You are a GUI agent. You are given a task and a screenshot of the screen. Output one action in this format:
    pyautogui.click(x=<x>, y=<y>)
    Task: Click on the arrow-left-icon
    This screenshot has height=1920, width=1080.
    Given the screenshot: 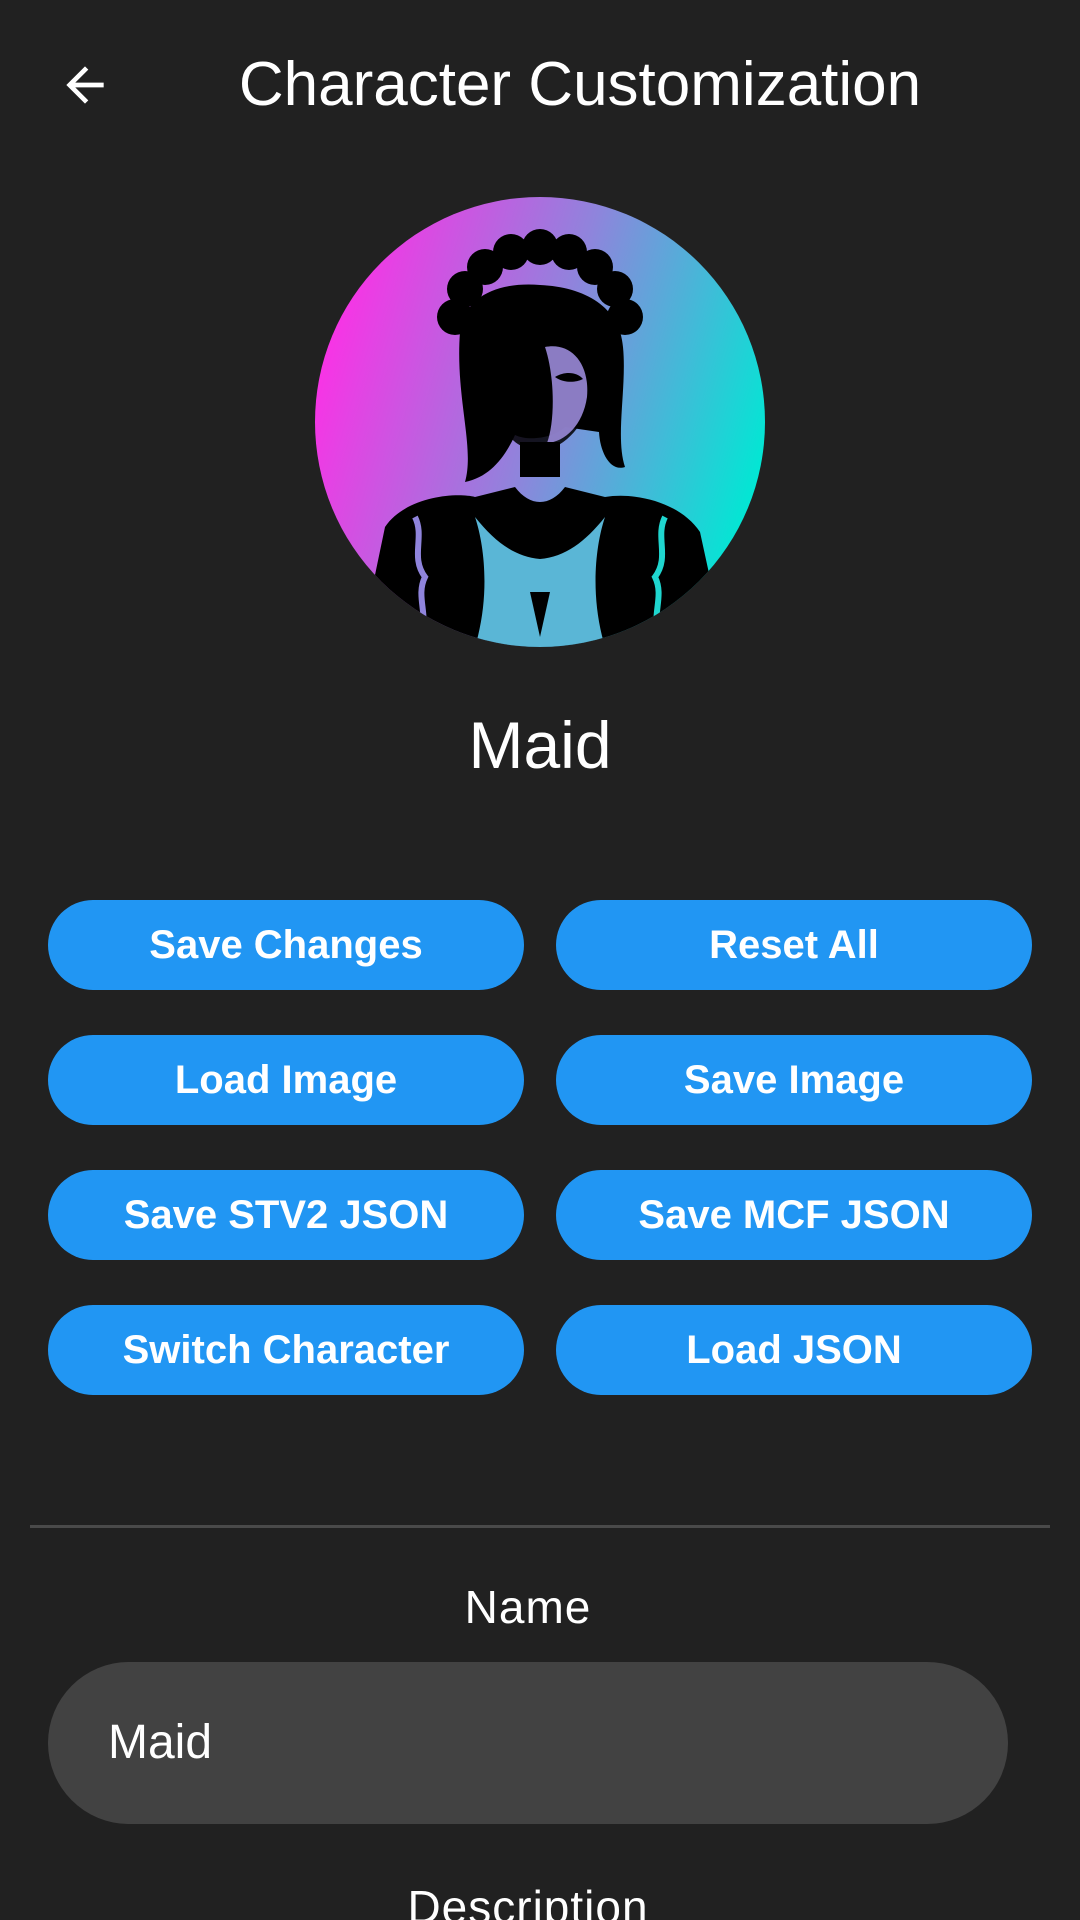 What is the action you would take?
    pyautogui.click(x=85, y=85)
    